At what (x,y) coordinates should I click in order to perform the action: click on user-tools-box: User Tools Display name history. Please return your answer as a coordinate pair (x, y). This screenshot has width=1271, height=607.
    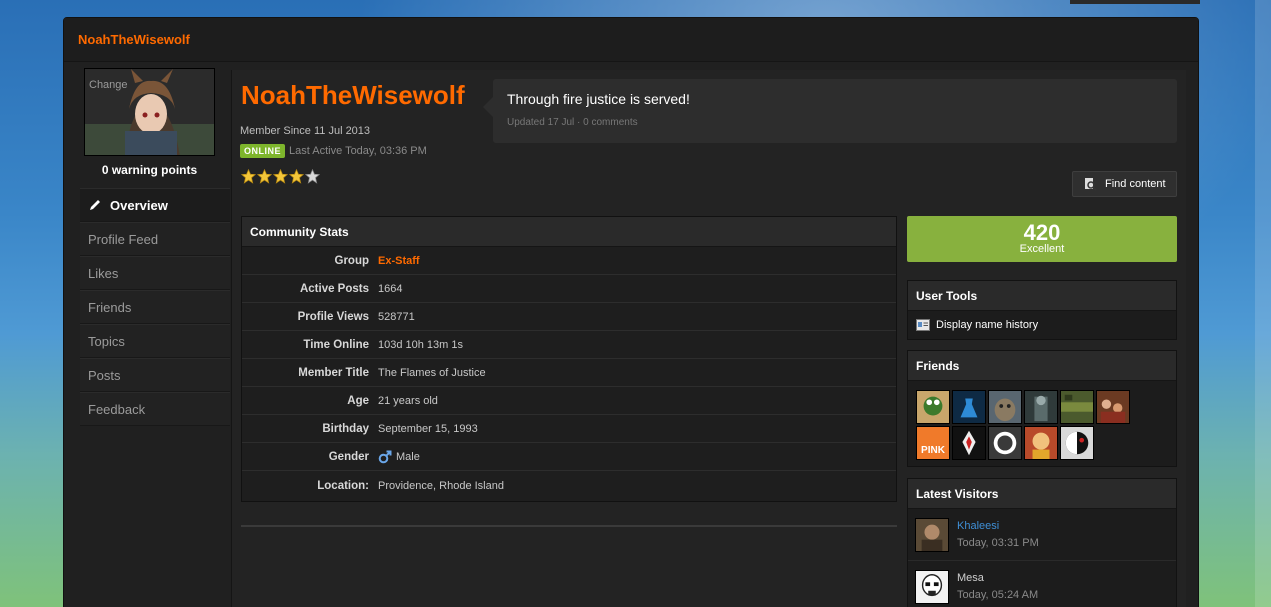
    Looking at the image, I should click on (1042, 310).